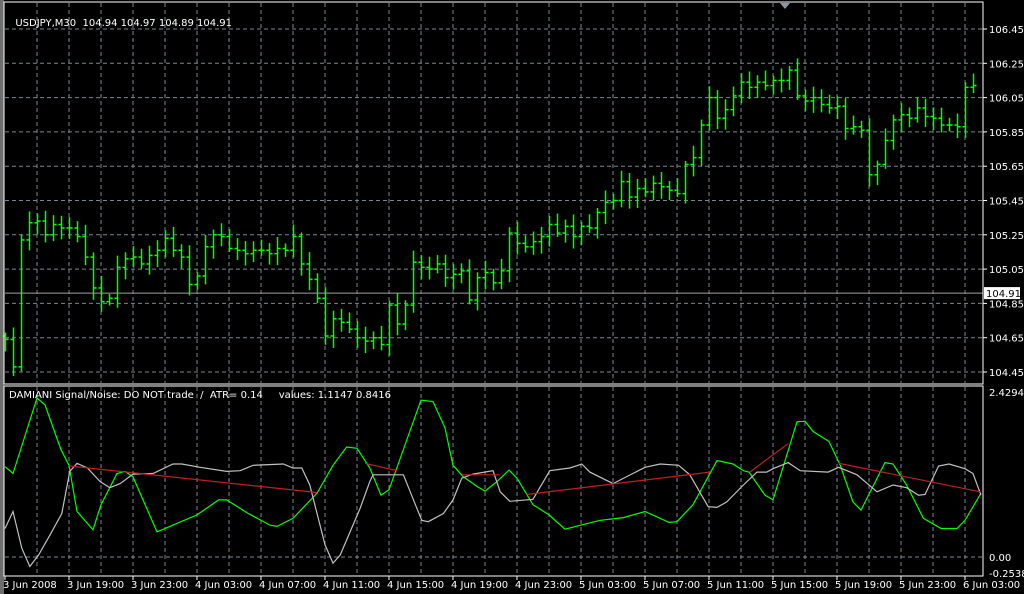 The height and width of the screenshot is (594, 1024). What do you see at coordinates (735, 585) in the screenshot?
I see `time-axis-label: 5 Jun 11:00` at bounding box center [735, 585].